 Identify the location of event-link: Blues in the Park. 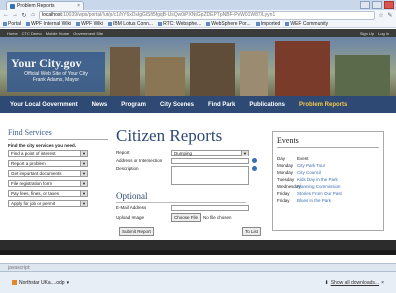
(314, 200).